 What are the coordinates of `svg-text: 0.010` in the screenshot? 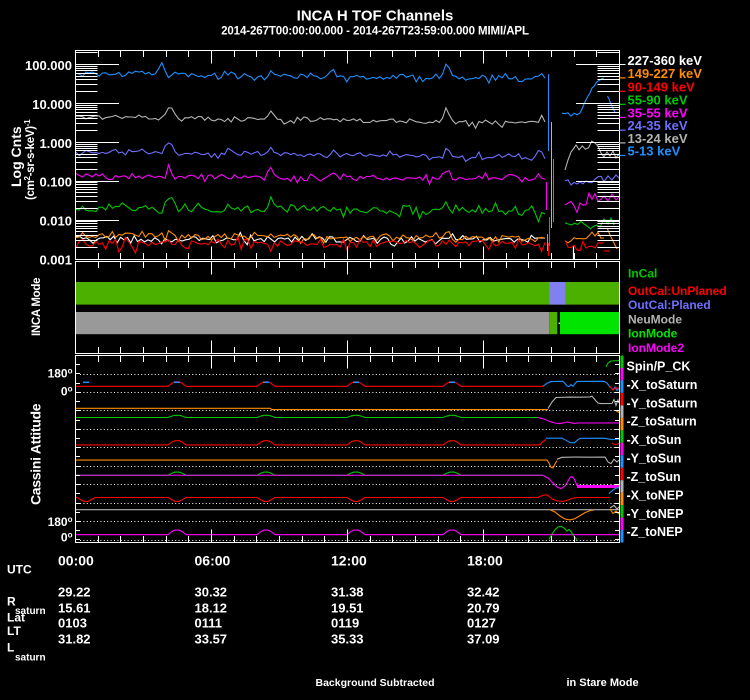 It's located at (55, 221).